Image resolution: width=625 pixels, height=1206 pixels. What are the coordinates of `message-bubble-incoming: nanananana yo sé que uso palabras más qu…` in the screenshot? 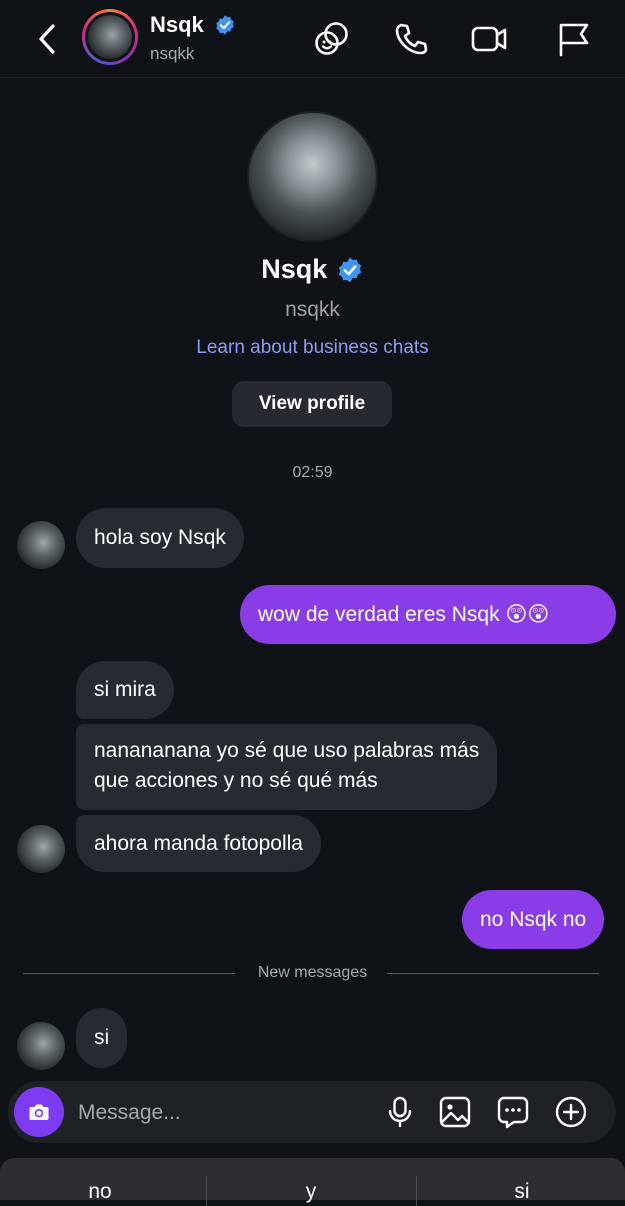 It's located at (287, 767).